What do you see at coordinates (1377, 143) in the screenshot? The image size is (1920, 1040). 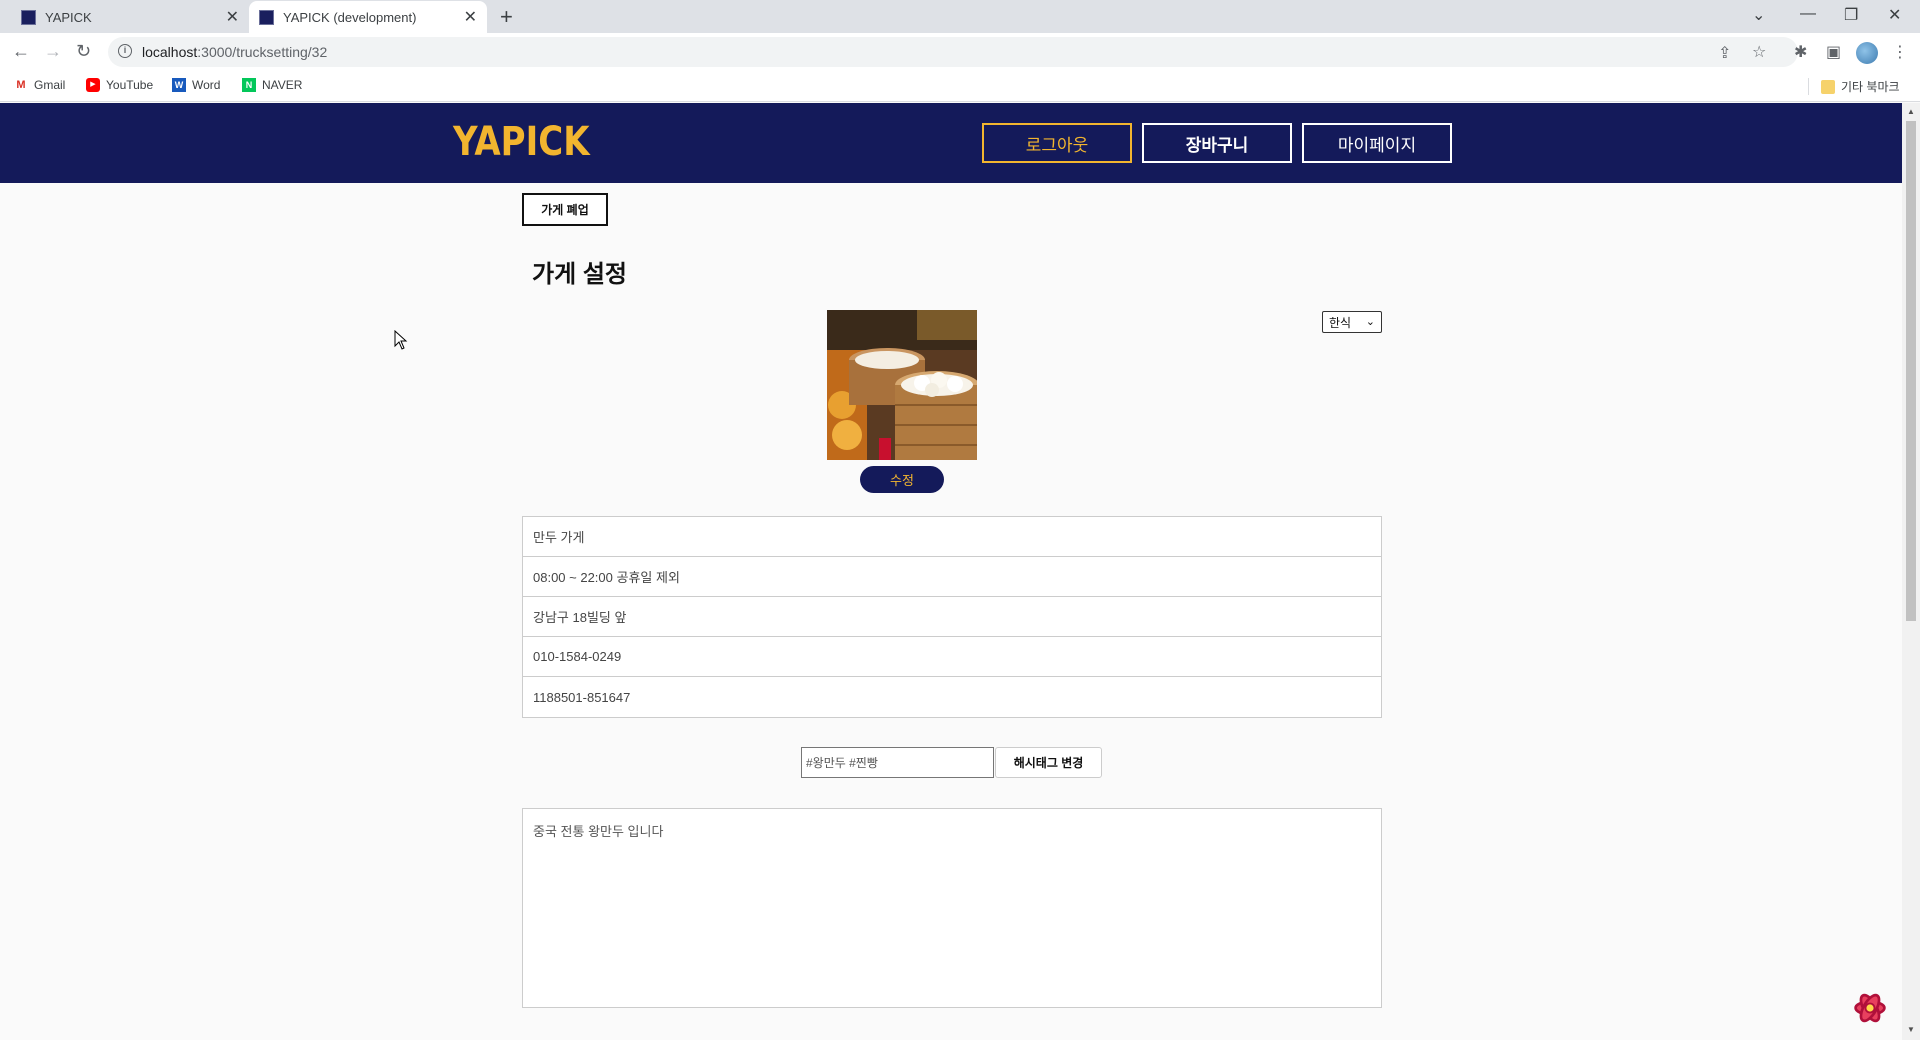 I see `mypage-button: 마이페이지` at bounding box center [1377, 143].